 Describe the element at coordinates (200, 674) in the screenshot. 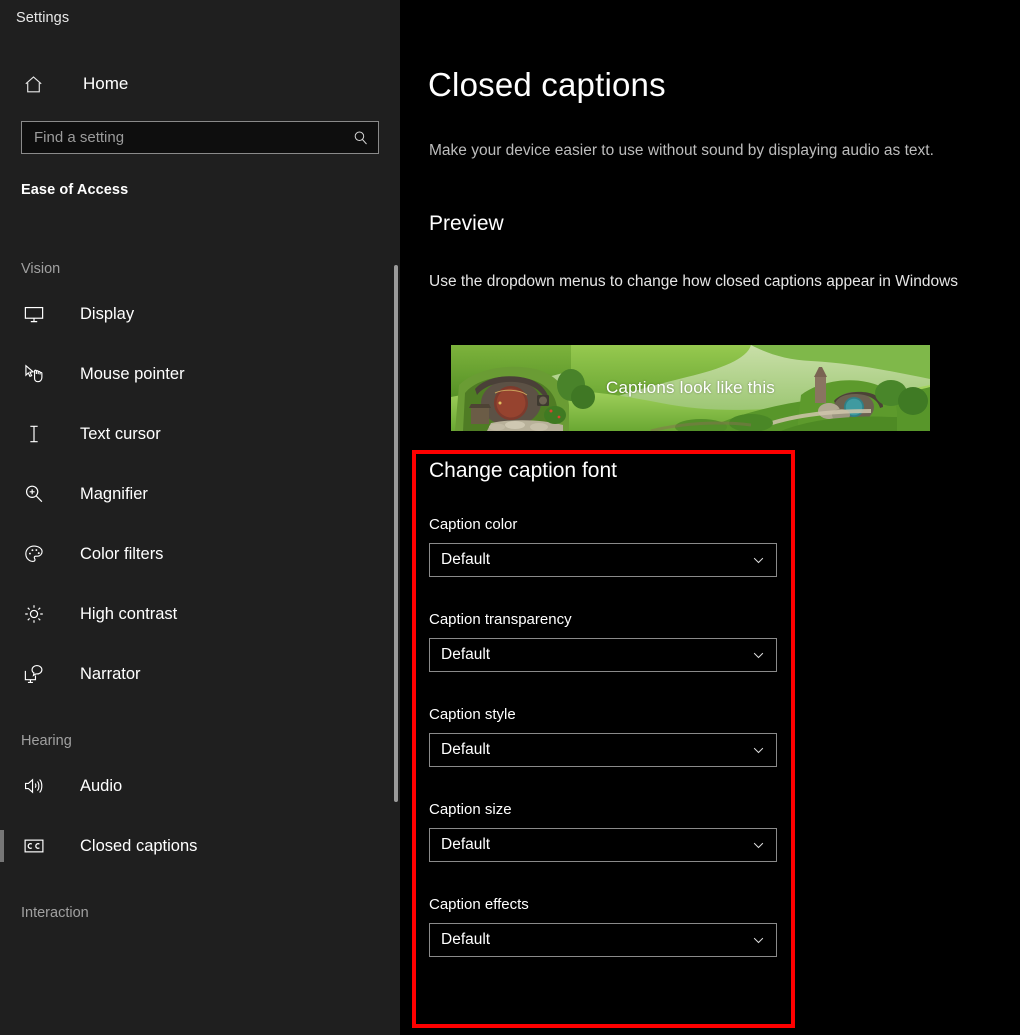

I see `sidebar-item-narrator: Narrator` at that location.